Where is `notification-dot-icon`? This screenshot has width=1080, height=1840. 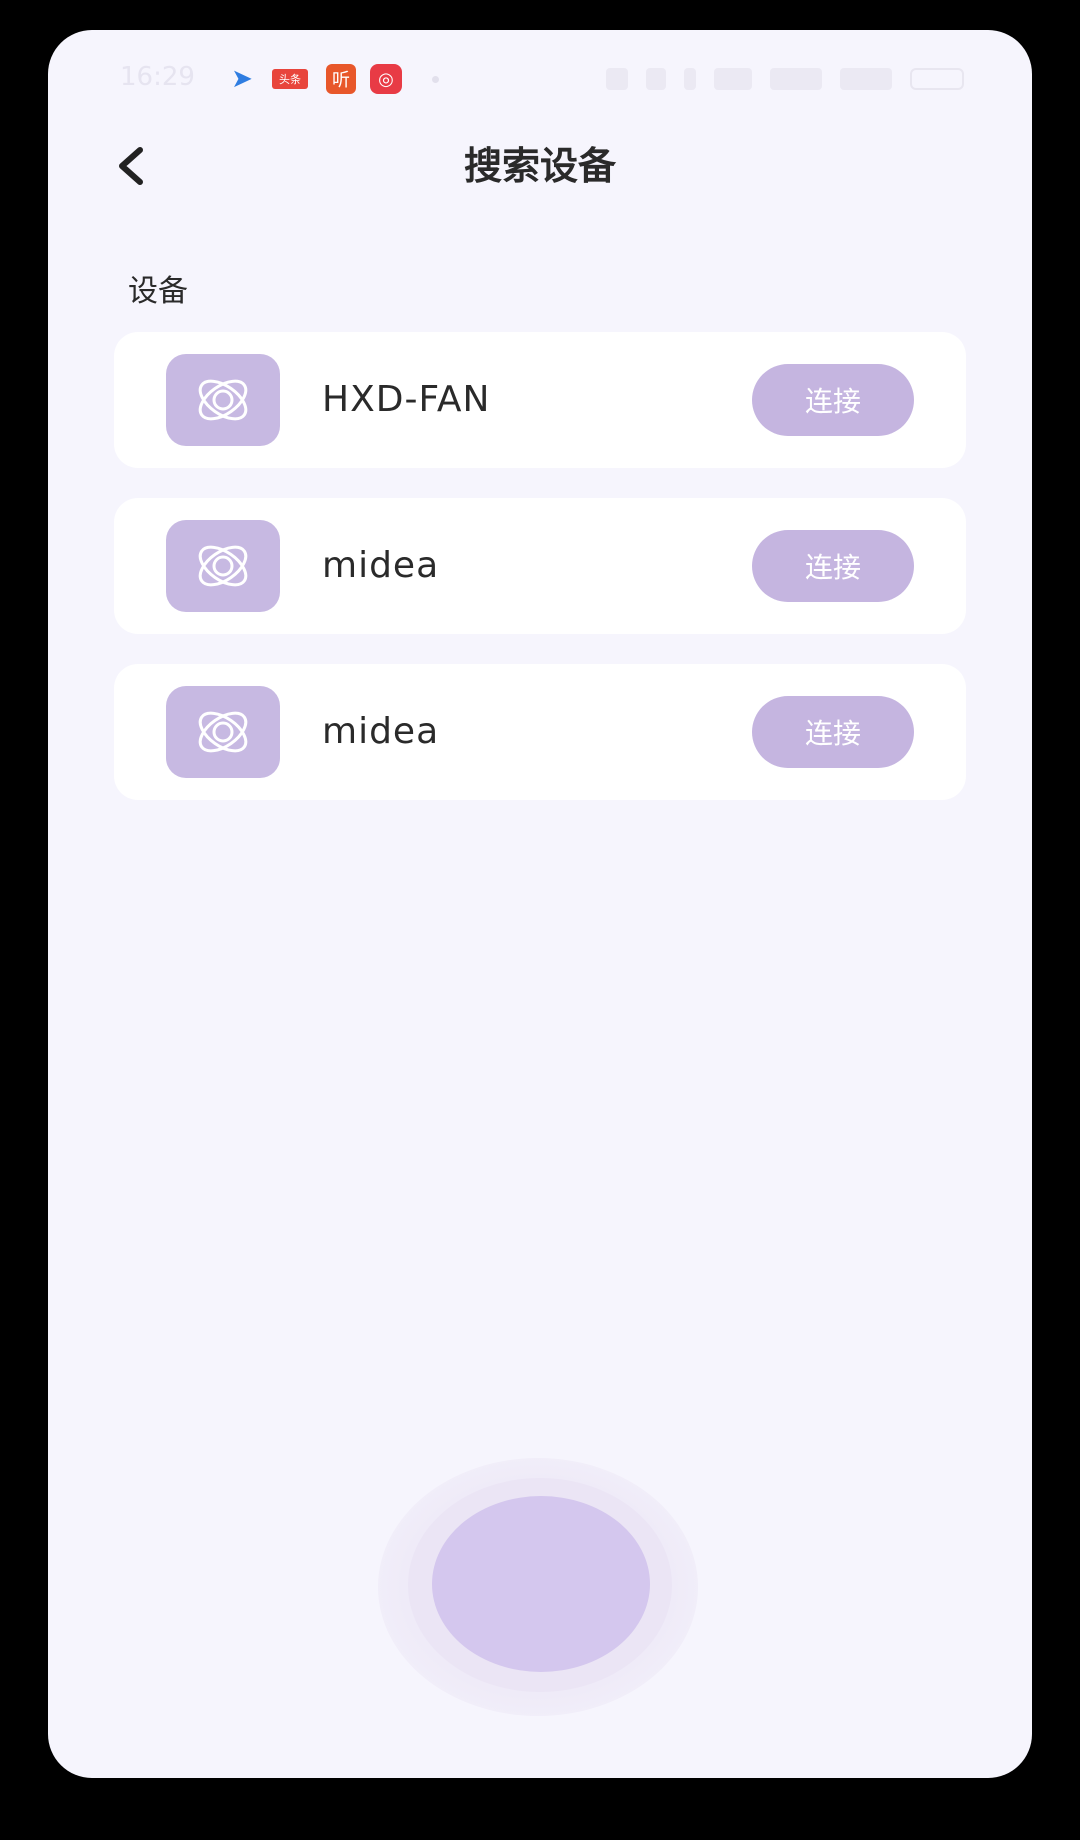 notification-dot-icon is located at coordinates (435, 79).